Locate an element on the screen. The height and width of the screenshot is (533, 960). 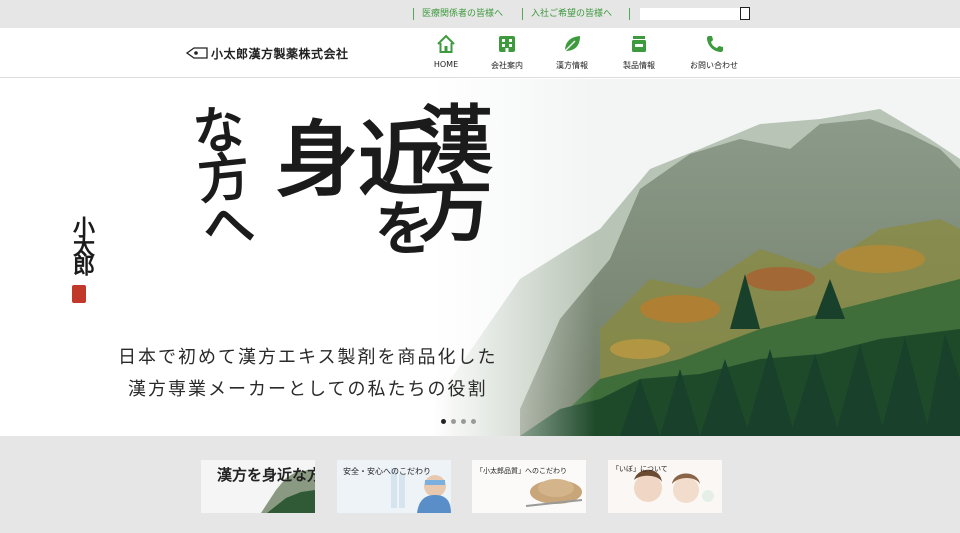
hero-calligraphy-mijika: 身近 is located at coordinates (358, 160).